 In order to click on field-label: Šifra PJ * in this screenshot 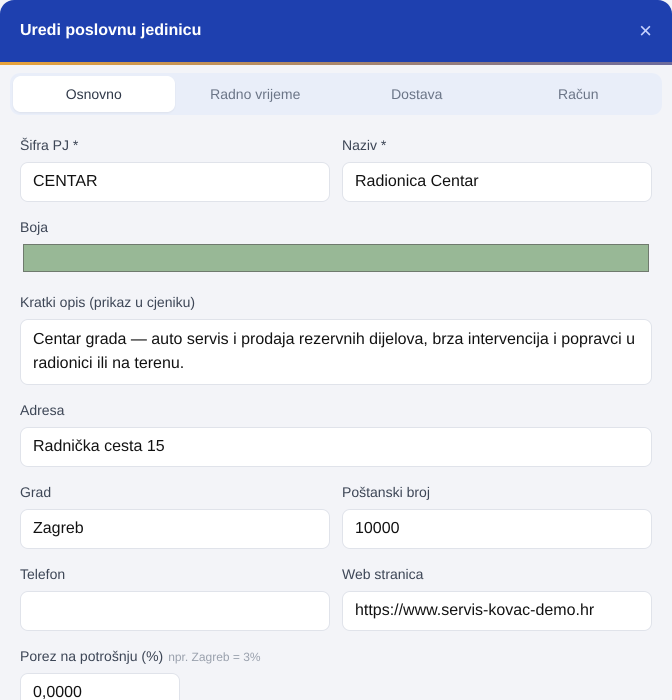, I will do `click(49, 145)`.